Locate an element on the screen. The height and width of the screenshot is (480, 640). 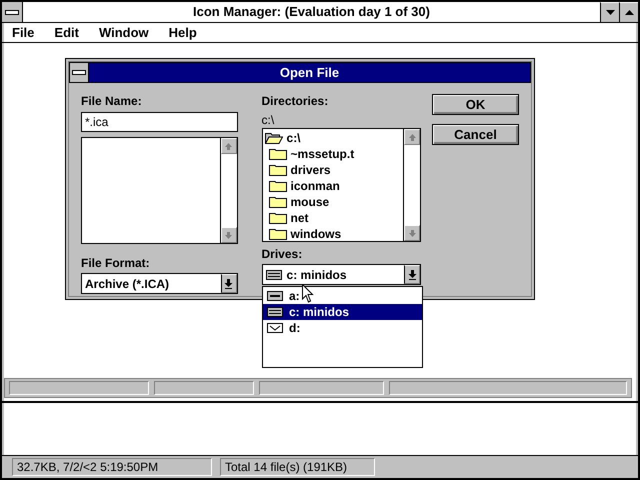
directory-list: c:\ ~mssetup.t drivers iconman mouse net windows is located at coordinates (341, 185).